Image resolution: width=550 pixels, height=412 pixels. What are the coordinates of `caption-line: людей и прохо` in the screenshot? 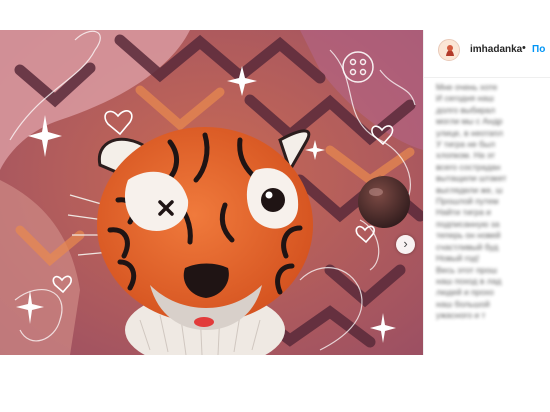 It's located at (465, 292).